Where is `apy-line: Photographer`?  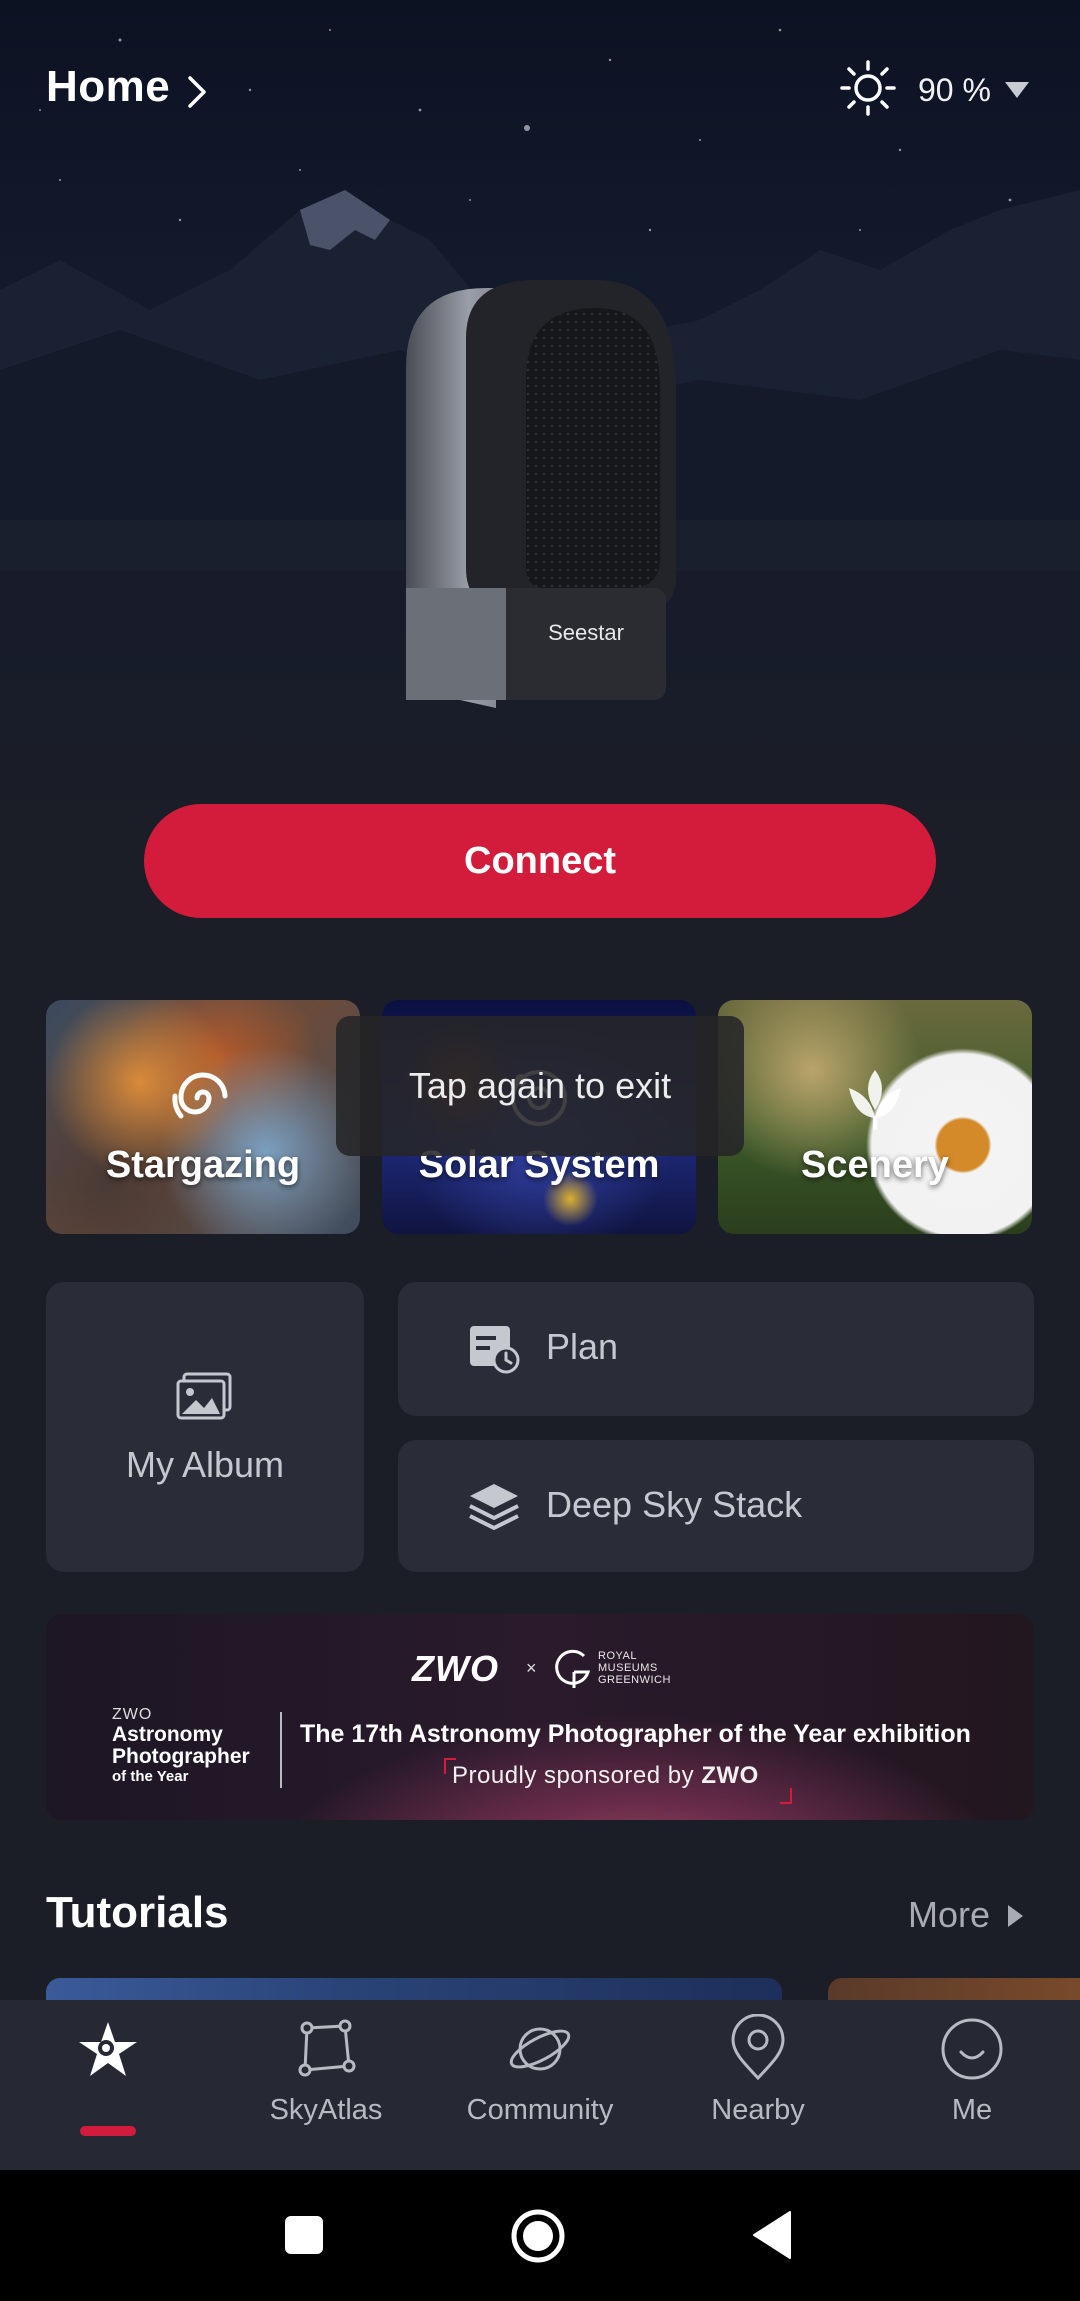
apy-line: Photographer is located at coordinates (181, 1756).